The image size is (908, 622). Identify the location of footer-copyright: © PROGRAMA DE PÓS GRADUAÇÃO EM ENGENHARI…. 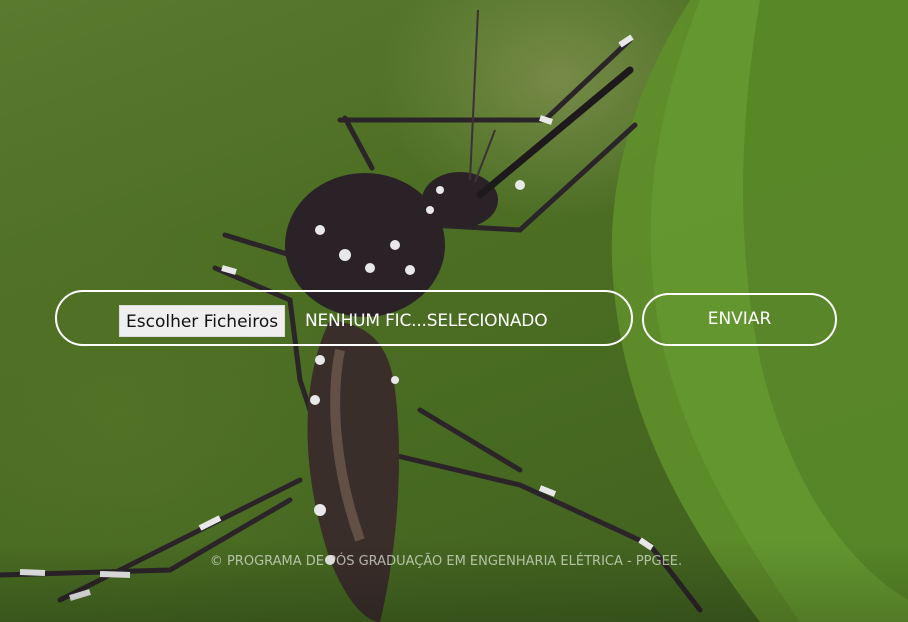
(446, 561).